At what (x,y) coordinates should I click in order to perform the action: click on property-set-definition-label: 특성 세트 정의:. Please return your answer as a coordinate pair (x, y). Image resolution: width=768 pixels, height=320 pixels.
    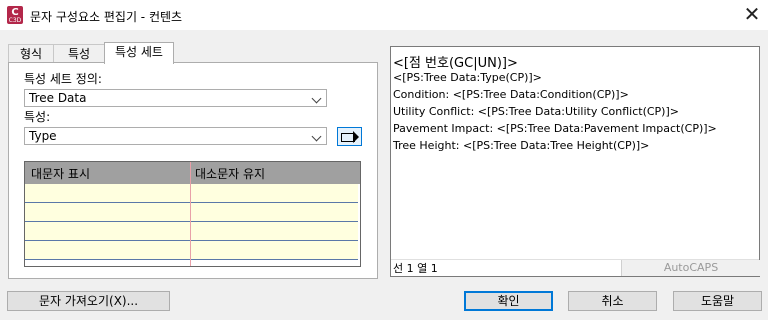
    Looking at the image, I should click on (63, 79).